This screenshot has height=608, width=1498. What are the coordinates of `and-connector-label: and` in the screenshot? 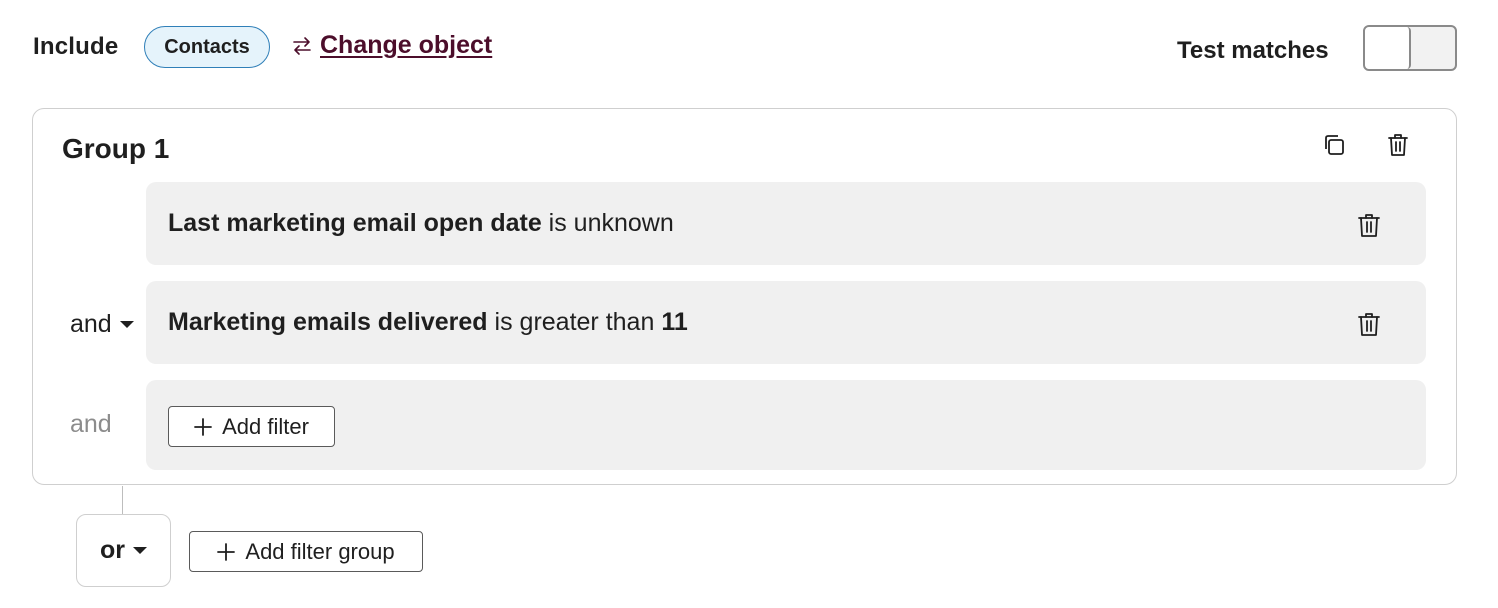 It's located at (91, 424).